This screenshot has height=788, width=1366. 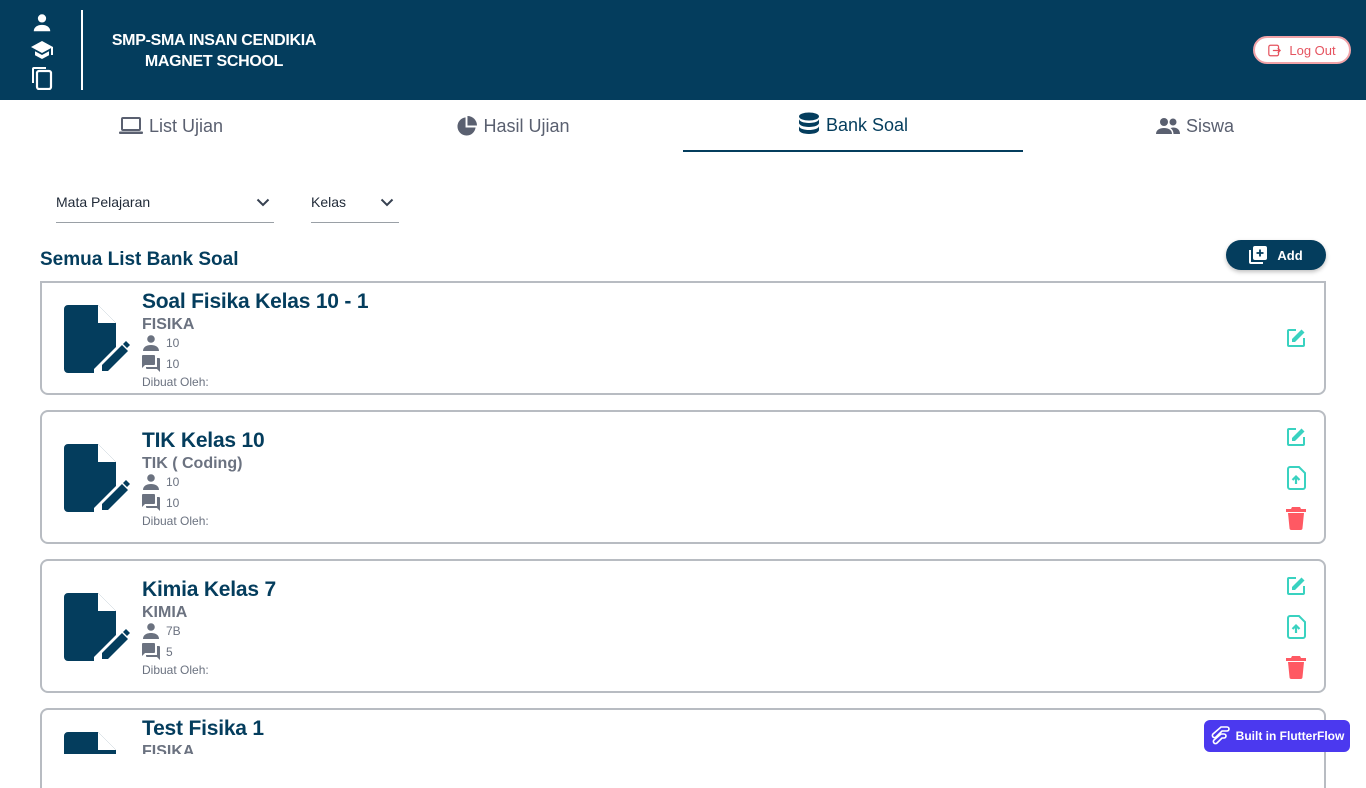 What do you see at coordinates (161, 631) in the screenshot?
I see `card-class-row: 7B` at bounding box center [161, 631].